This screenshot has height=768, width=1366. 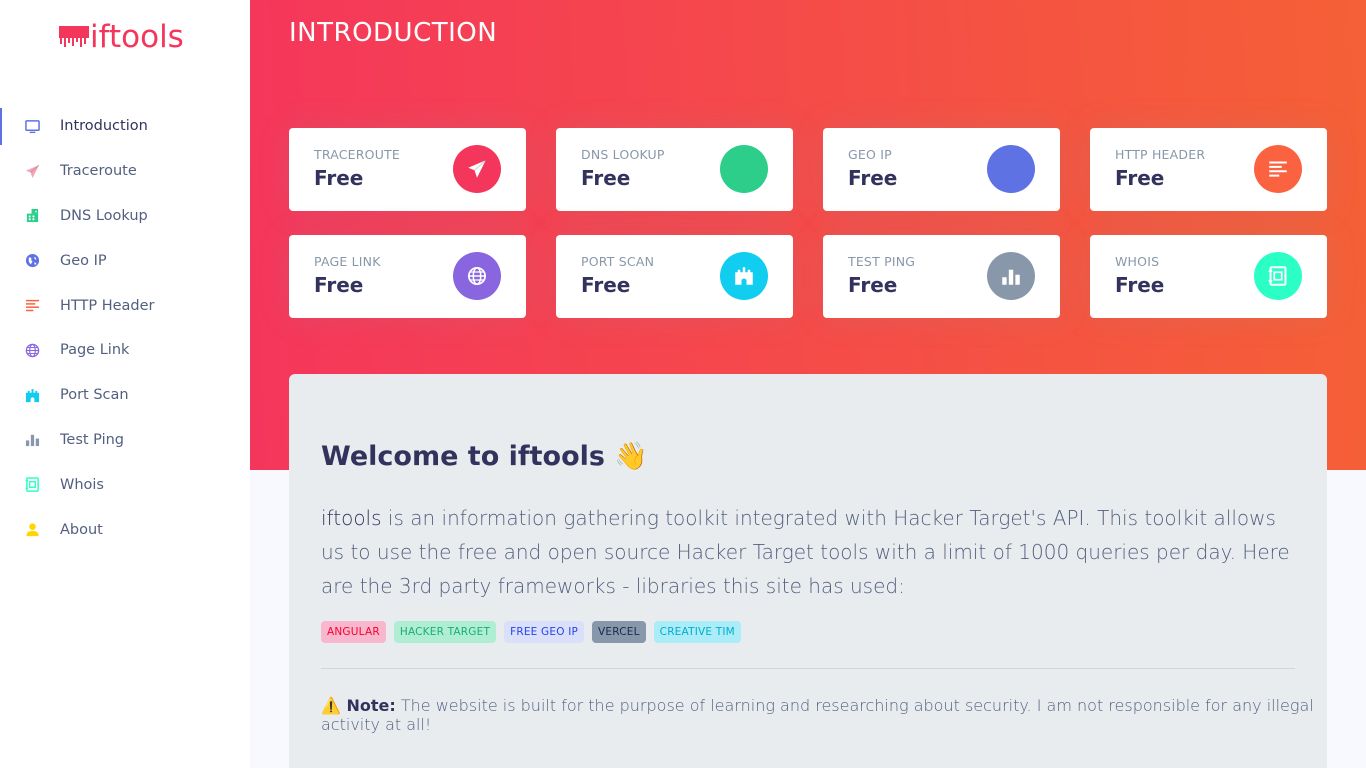 What do you see at coordinates (484, 456) in the screenshot?
I see `welcome-title: Welcome to iftools 👋` at bounding box center [484, 456].